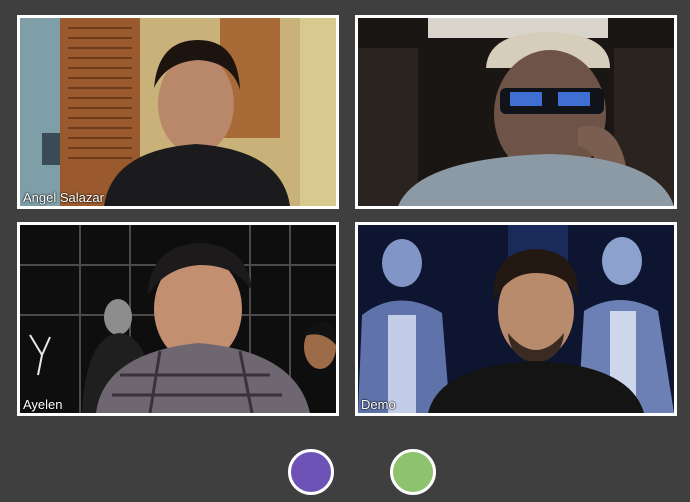 The height and width of the screenshot is (502, 690). I want to click on participant-name: Ayelen, so click(43, 404).